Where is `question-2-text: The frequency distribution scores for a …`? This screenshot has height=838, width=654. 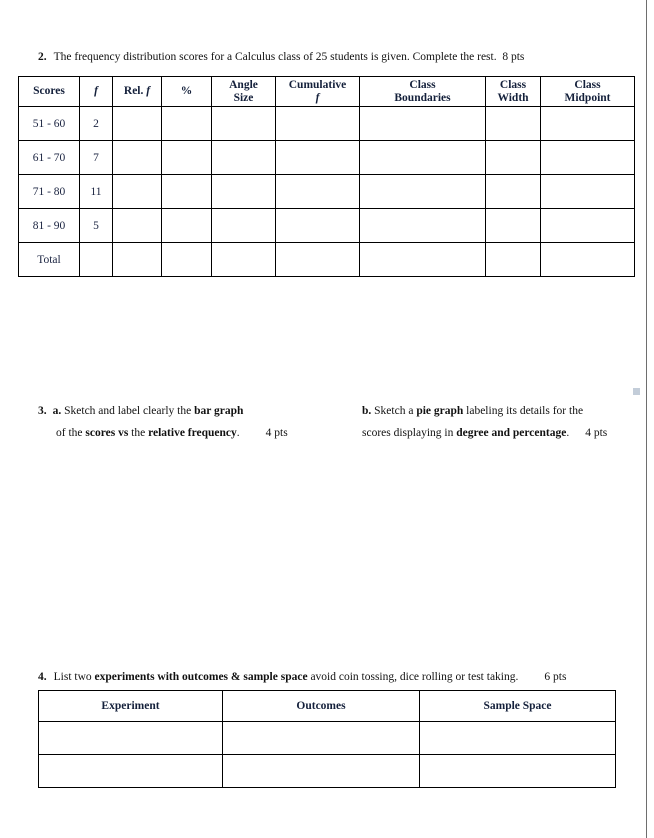
question-2-text: The frequency distribution scores for a … is located at coordinates (275, 57).